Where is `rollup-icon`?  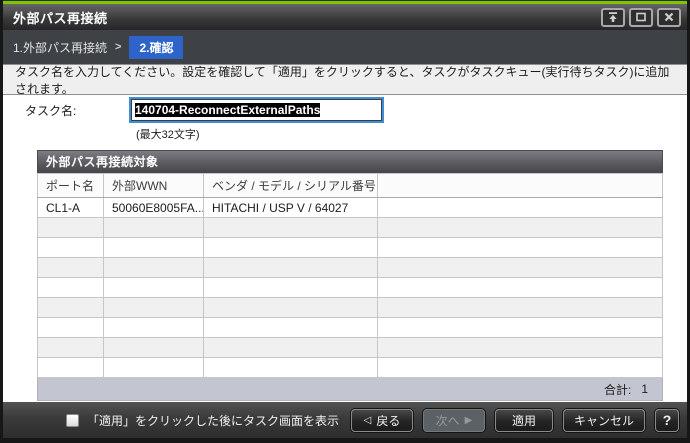
rollup-icon is located at coordinates (613, 17).